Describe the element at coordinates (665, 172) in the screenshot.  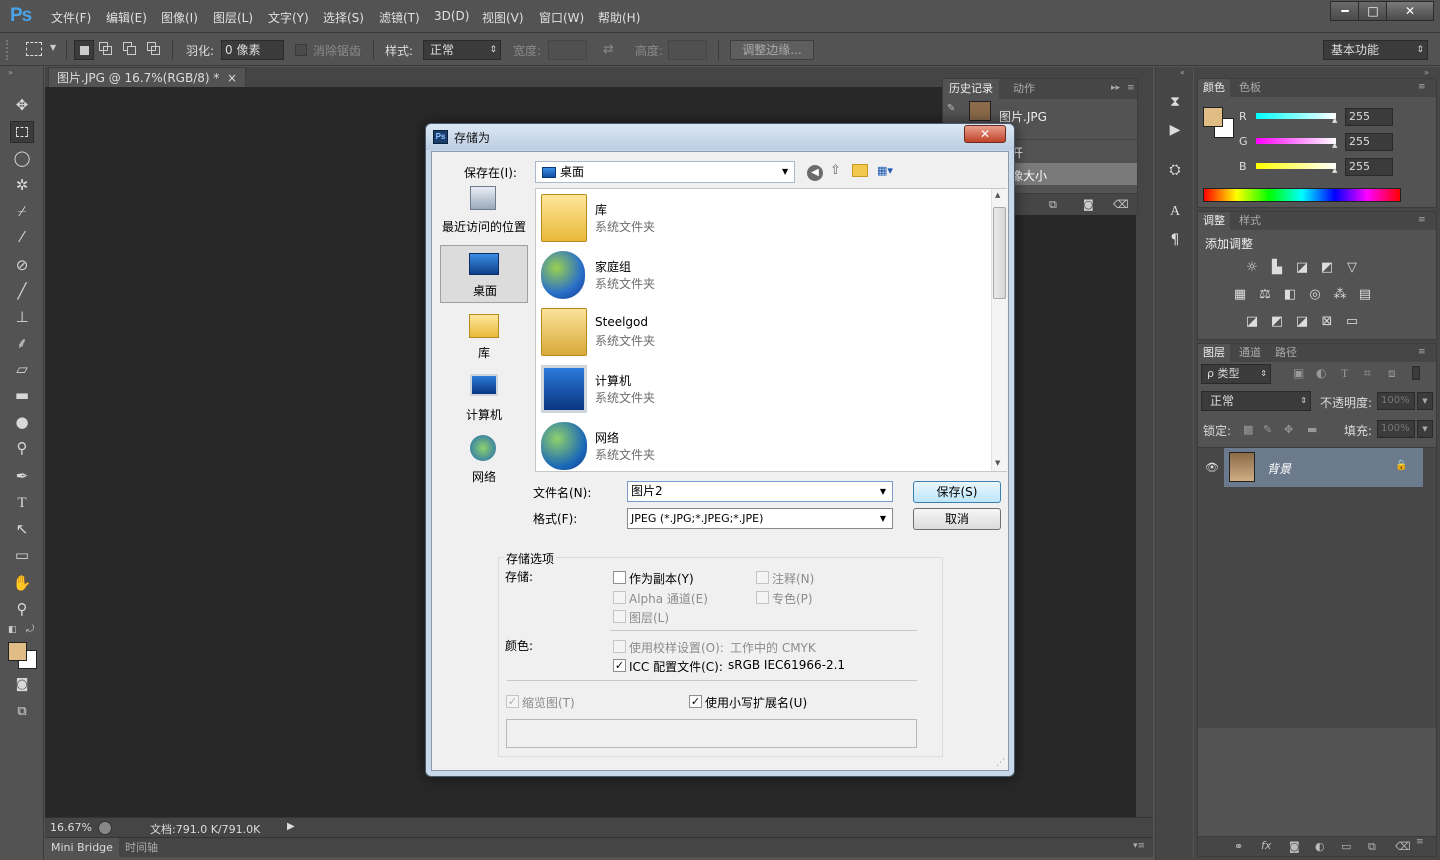
I see `save-in-combo: 桌面 ▼` at that location.